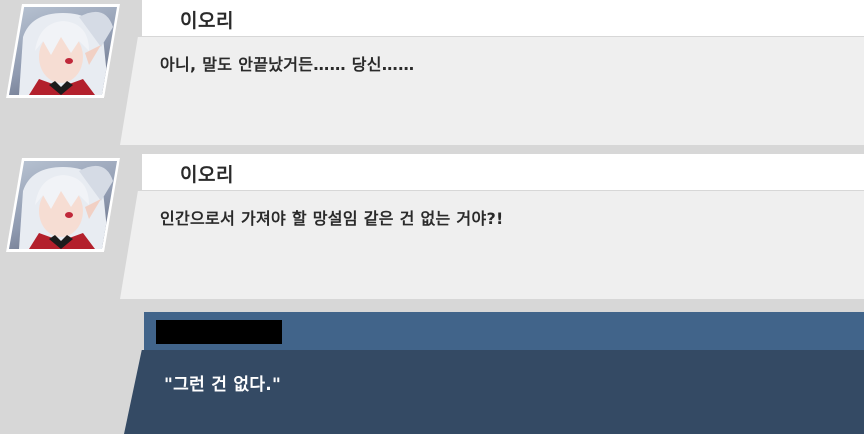 This screenshot has width=864, height=434. Describe the element at coordinates (332, 218) in the screenshot. I see `dialogue-text: 인간으로서 가져야 할 망설임 같은 건 없는 거야?!` at that location.